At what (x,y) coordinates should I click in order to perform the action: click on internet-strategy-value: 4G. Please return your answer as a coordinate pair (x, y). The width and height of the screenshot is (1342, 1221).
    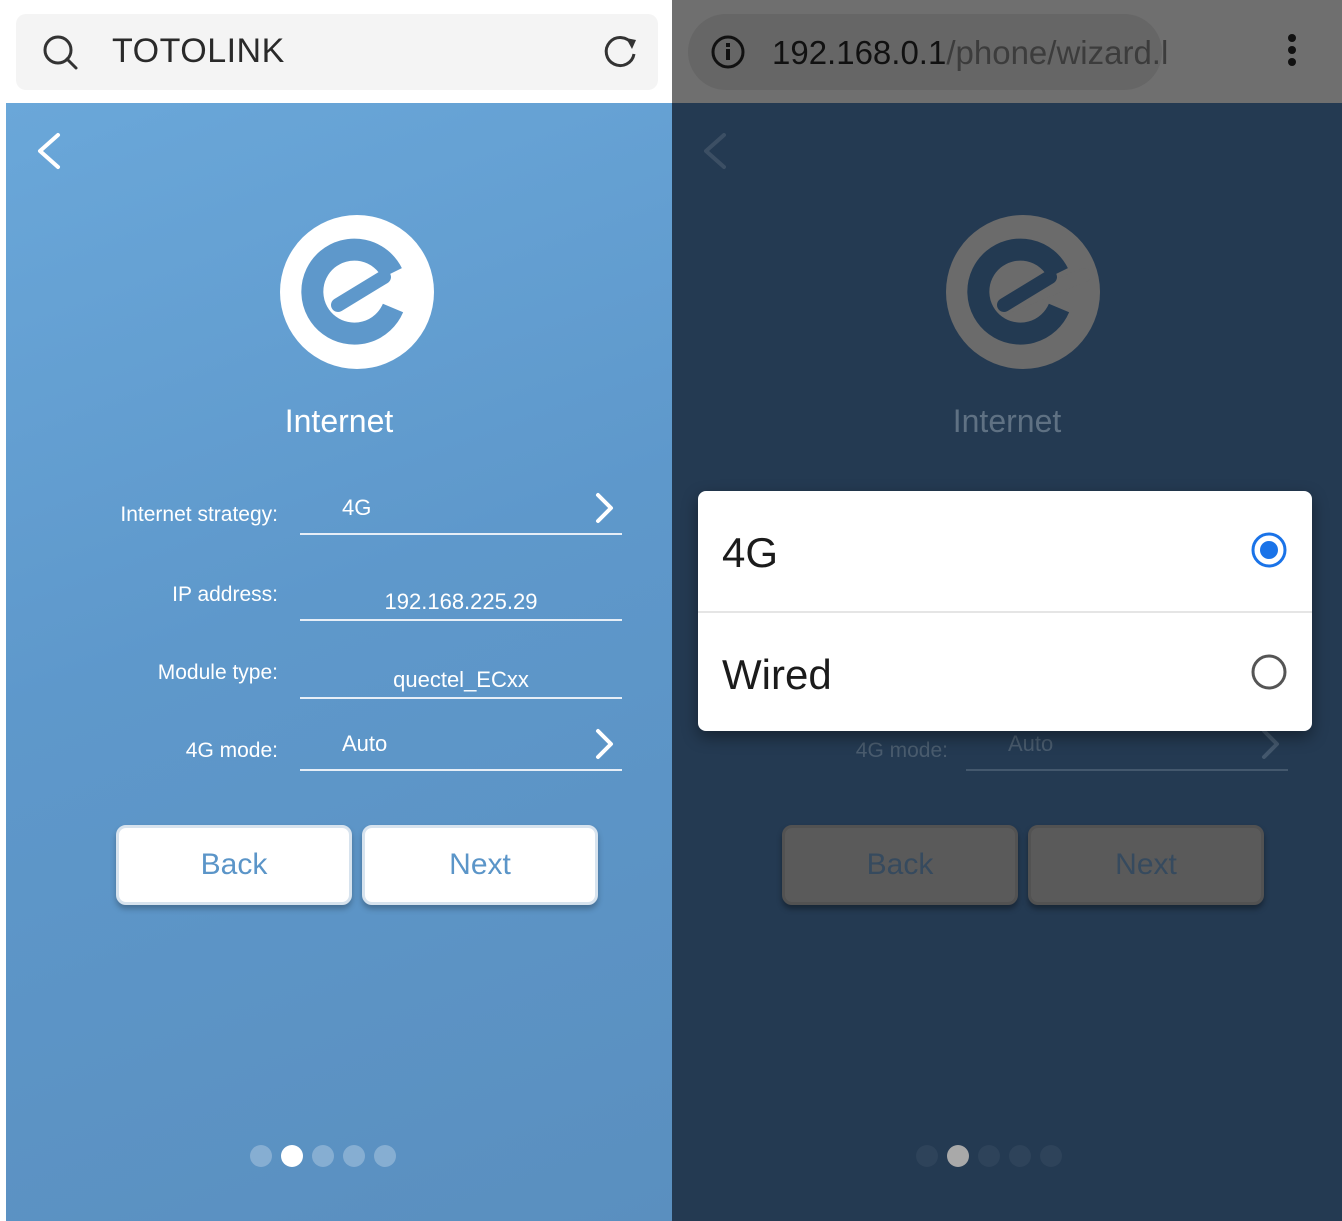
    Looking at the image, I should click on (357, 507).